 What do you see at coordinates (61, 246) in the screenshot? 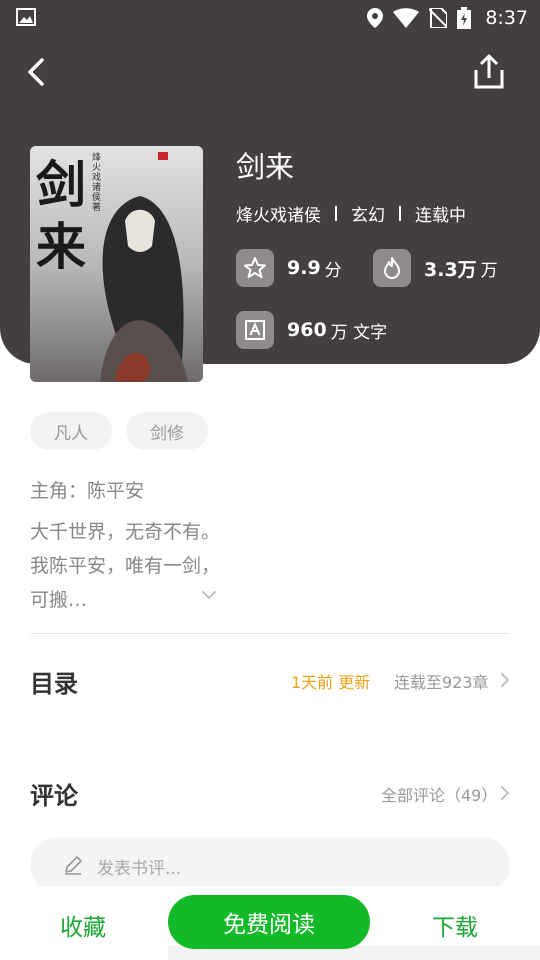
I see `cover-title-glyph: 来` at bounding box center [61, 246].